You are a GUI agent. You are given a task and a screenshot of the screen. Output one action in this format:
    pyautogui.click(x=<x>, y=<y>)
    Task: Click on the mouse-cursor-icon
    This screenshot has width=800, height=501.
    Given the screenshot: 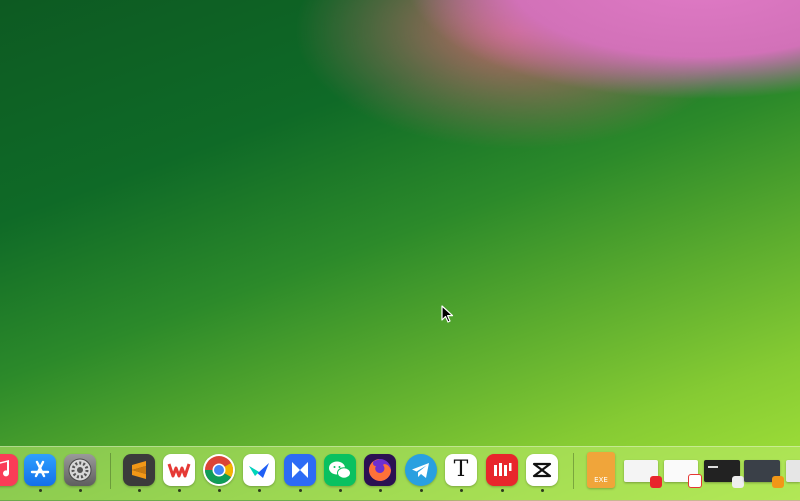 What is the action you would take?
    pyautogui.click(x=447, y=314)
    